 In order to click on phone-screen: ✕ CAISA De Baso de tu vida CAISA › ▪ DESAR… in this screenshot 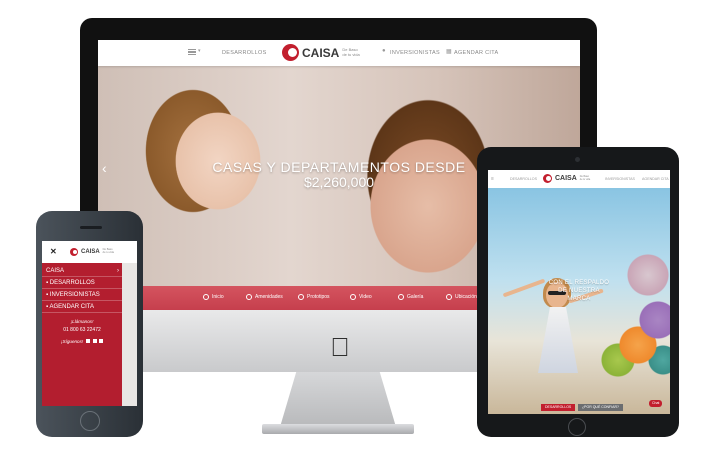, I will do `click(89, 323)`.